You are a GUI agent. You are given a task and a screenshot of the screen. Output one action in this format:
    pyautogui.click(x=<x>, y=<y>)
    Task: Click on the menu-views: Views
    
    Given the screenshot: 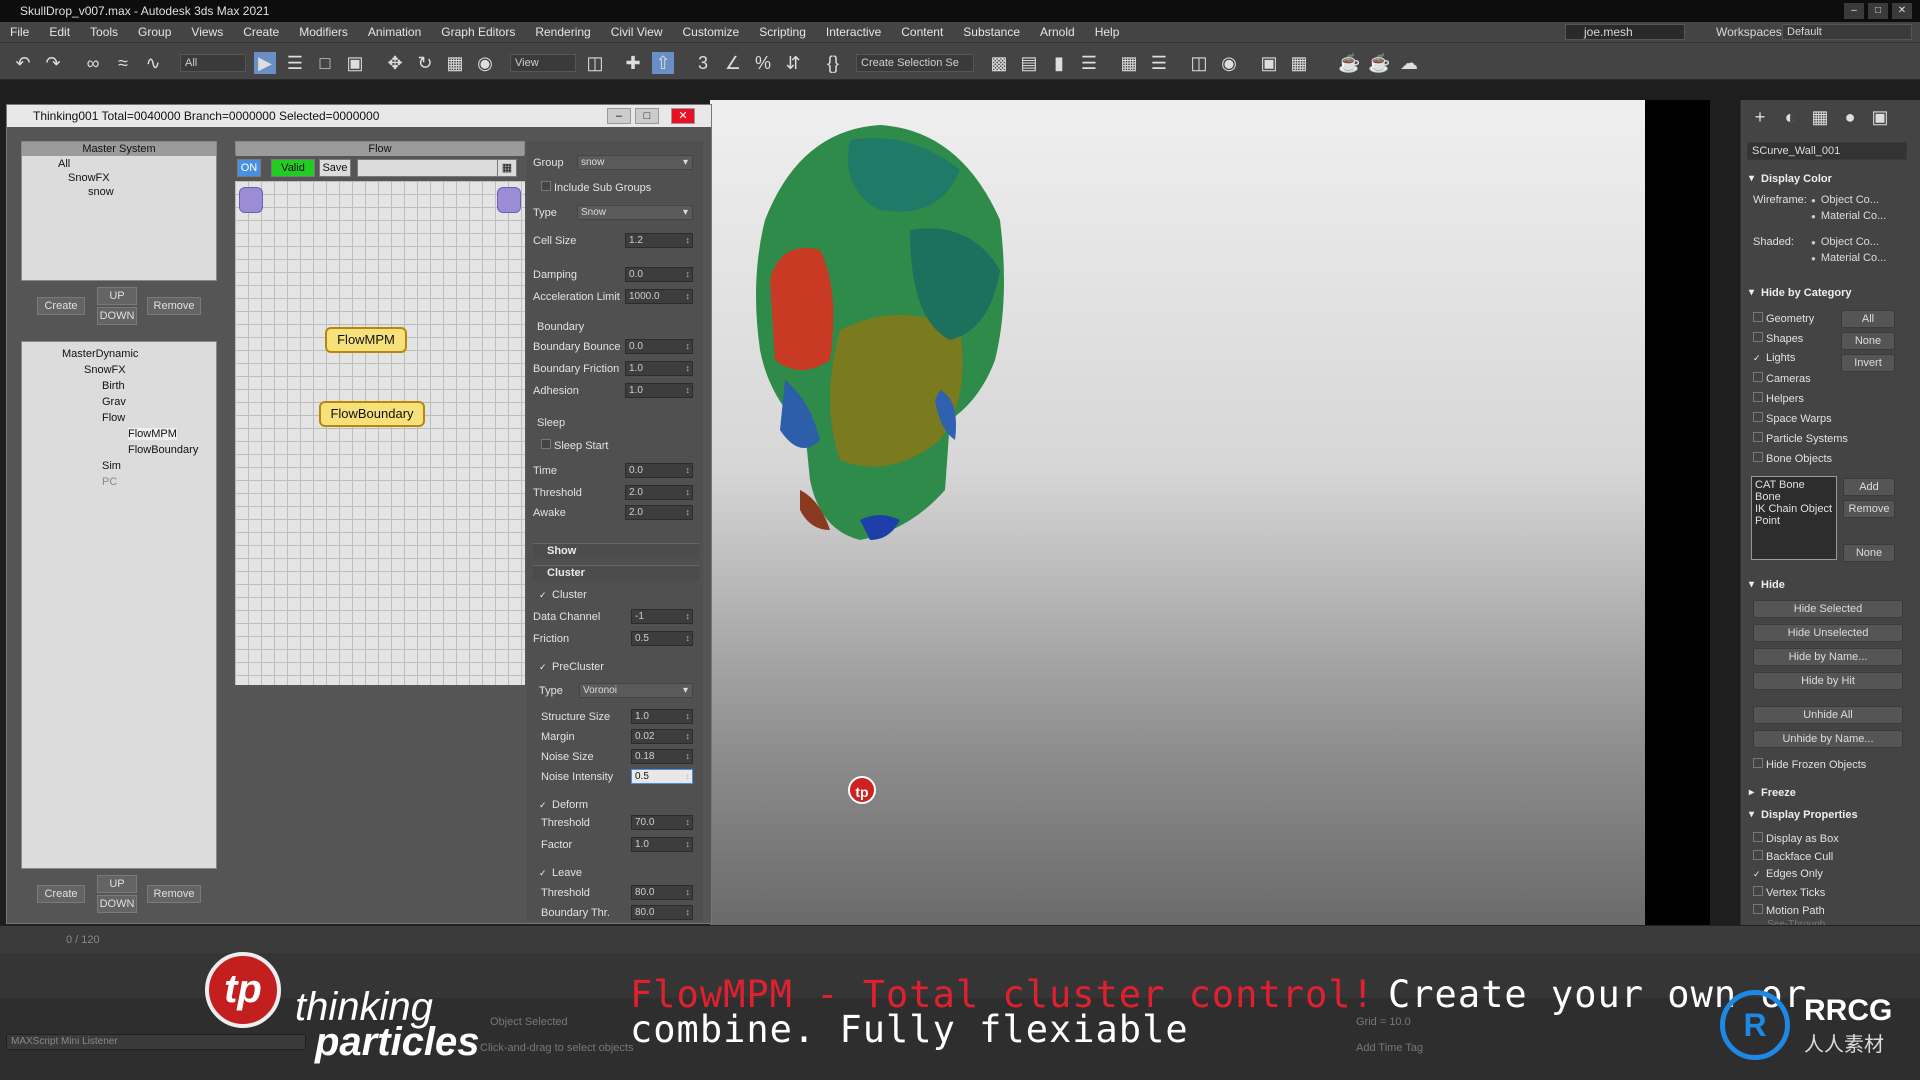 What is the action you would take?
    pyautogui.click(x=207, y=32)
    